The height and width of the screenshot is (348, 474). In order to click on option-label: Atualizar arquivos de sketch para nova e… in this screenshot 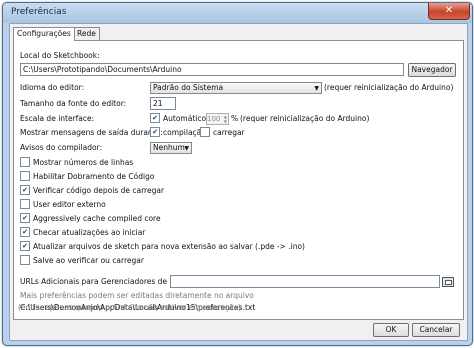, I will do `click(169, 246)`.